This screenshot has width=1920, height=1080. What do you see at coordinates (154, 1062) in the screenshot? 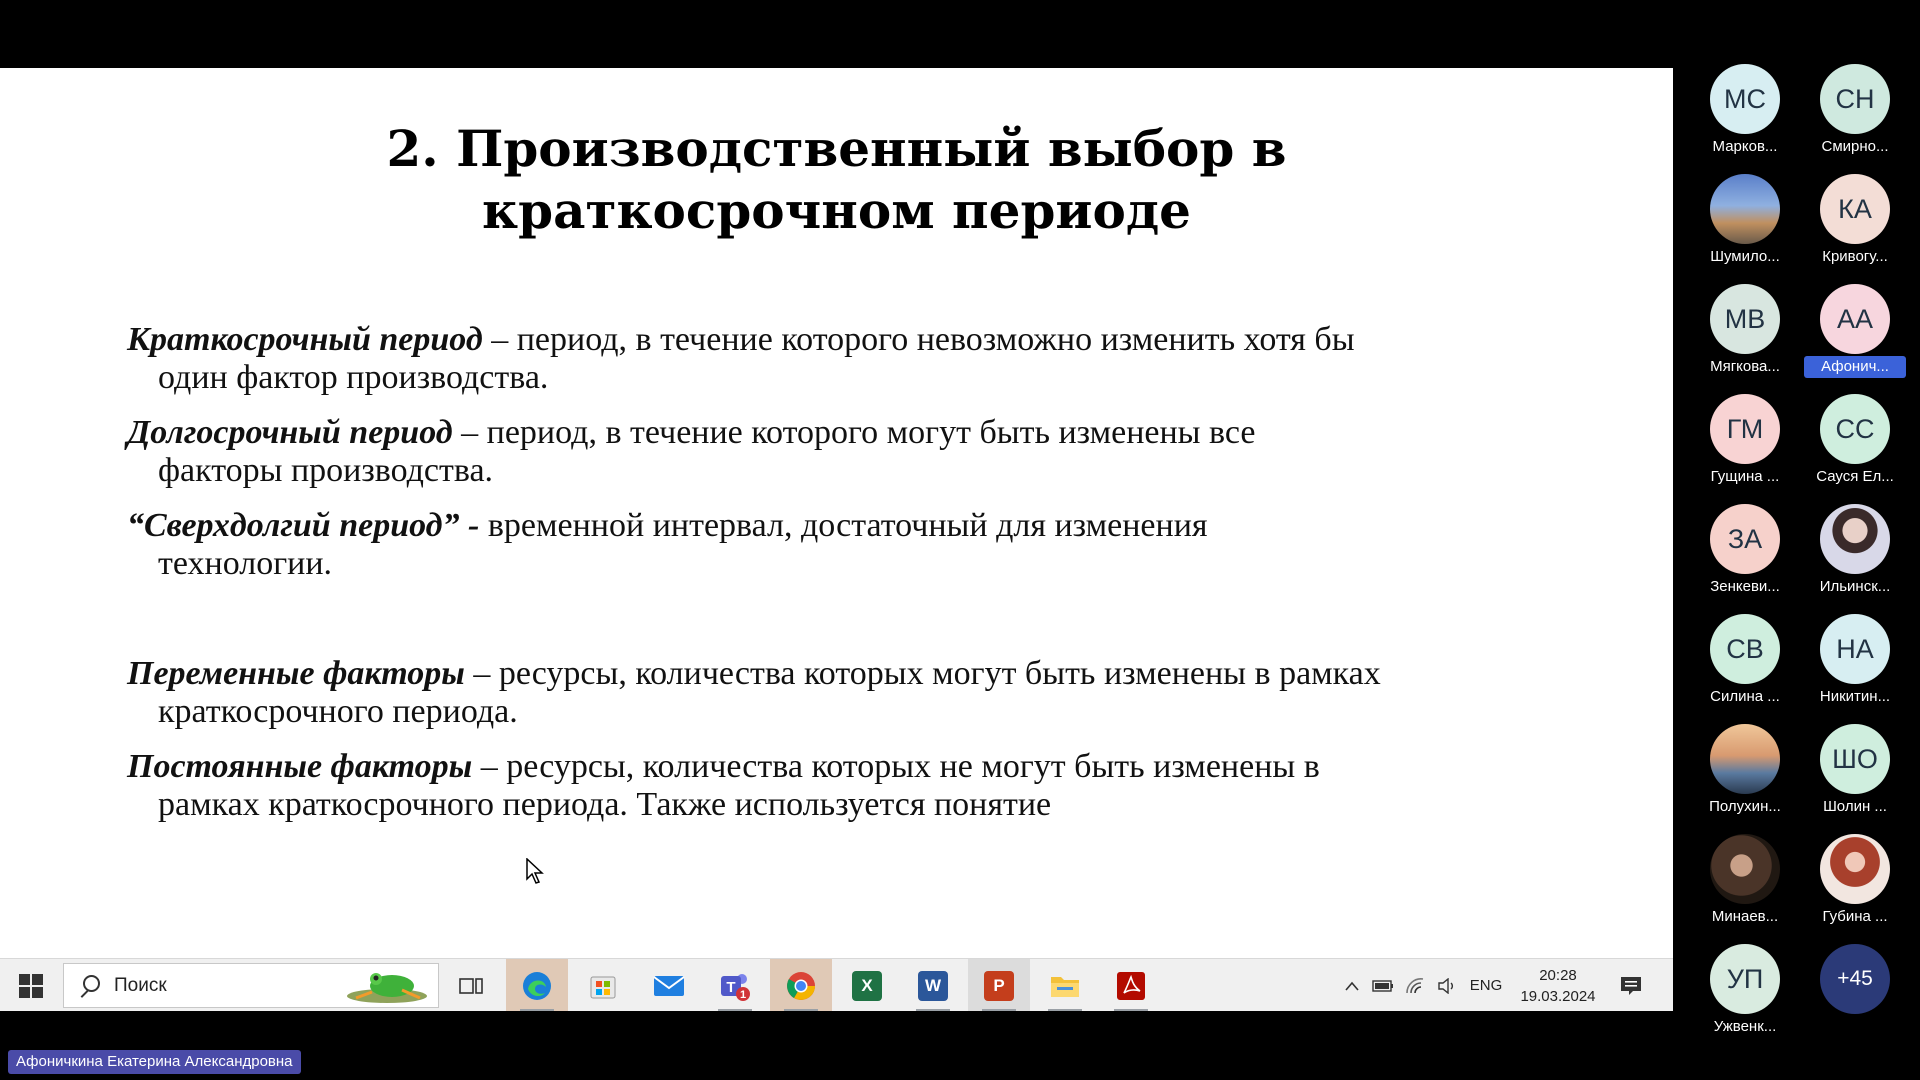
I see `speaker-name-label: Афоничкина Екатерина Александровна` at bounding box center [154, 1062].